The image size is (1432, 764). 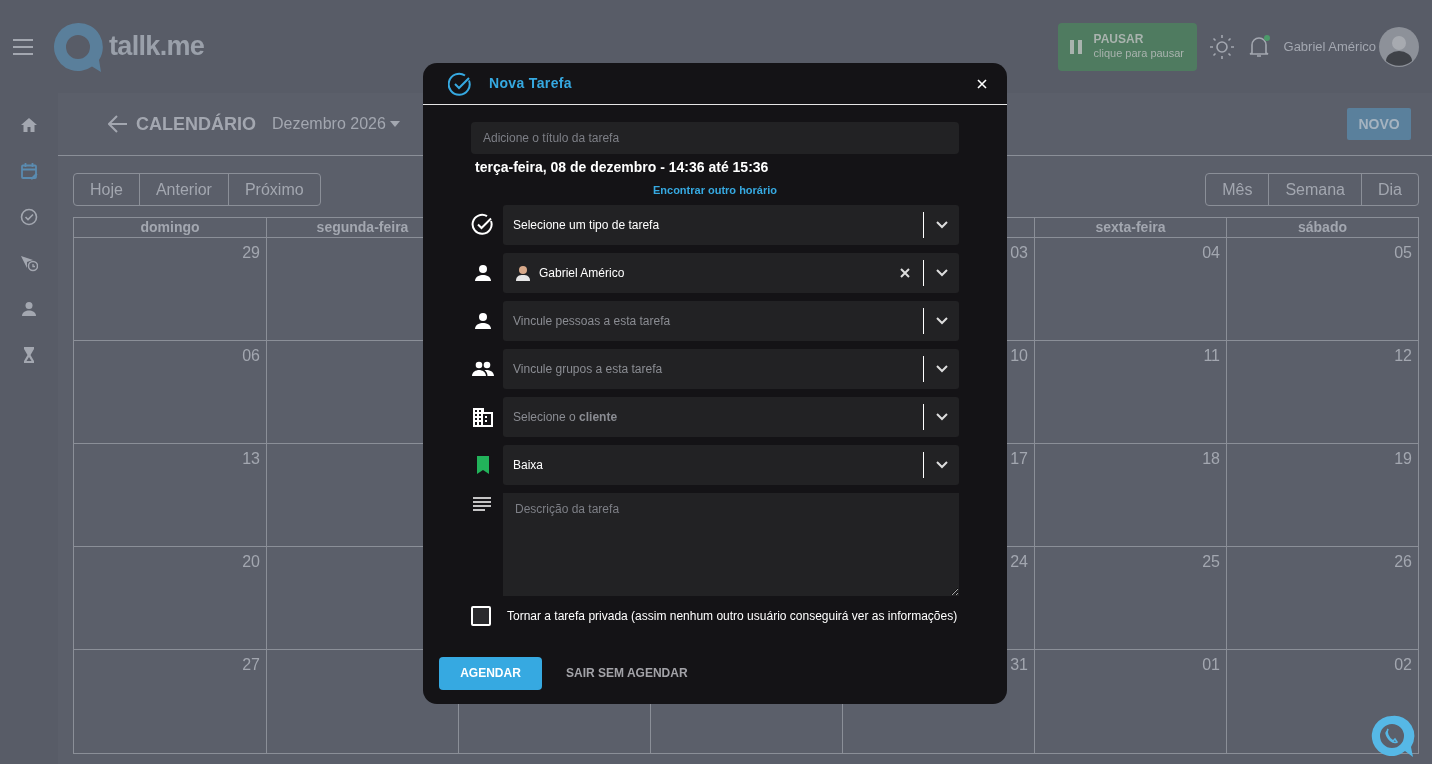 What do you see at coordinates (1322, 227) in the screenshot?
I see `weekday-header: sábado` at bounding box center [1322, 227].